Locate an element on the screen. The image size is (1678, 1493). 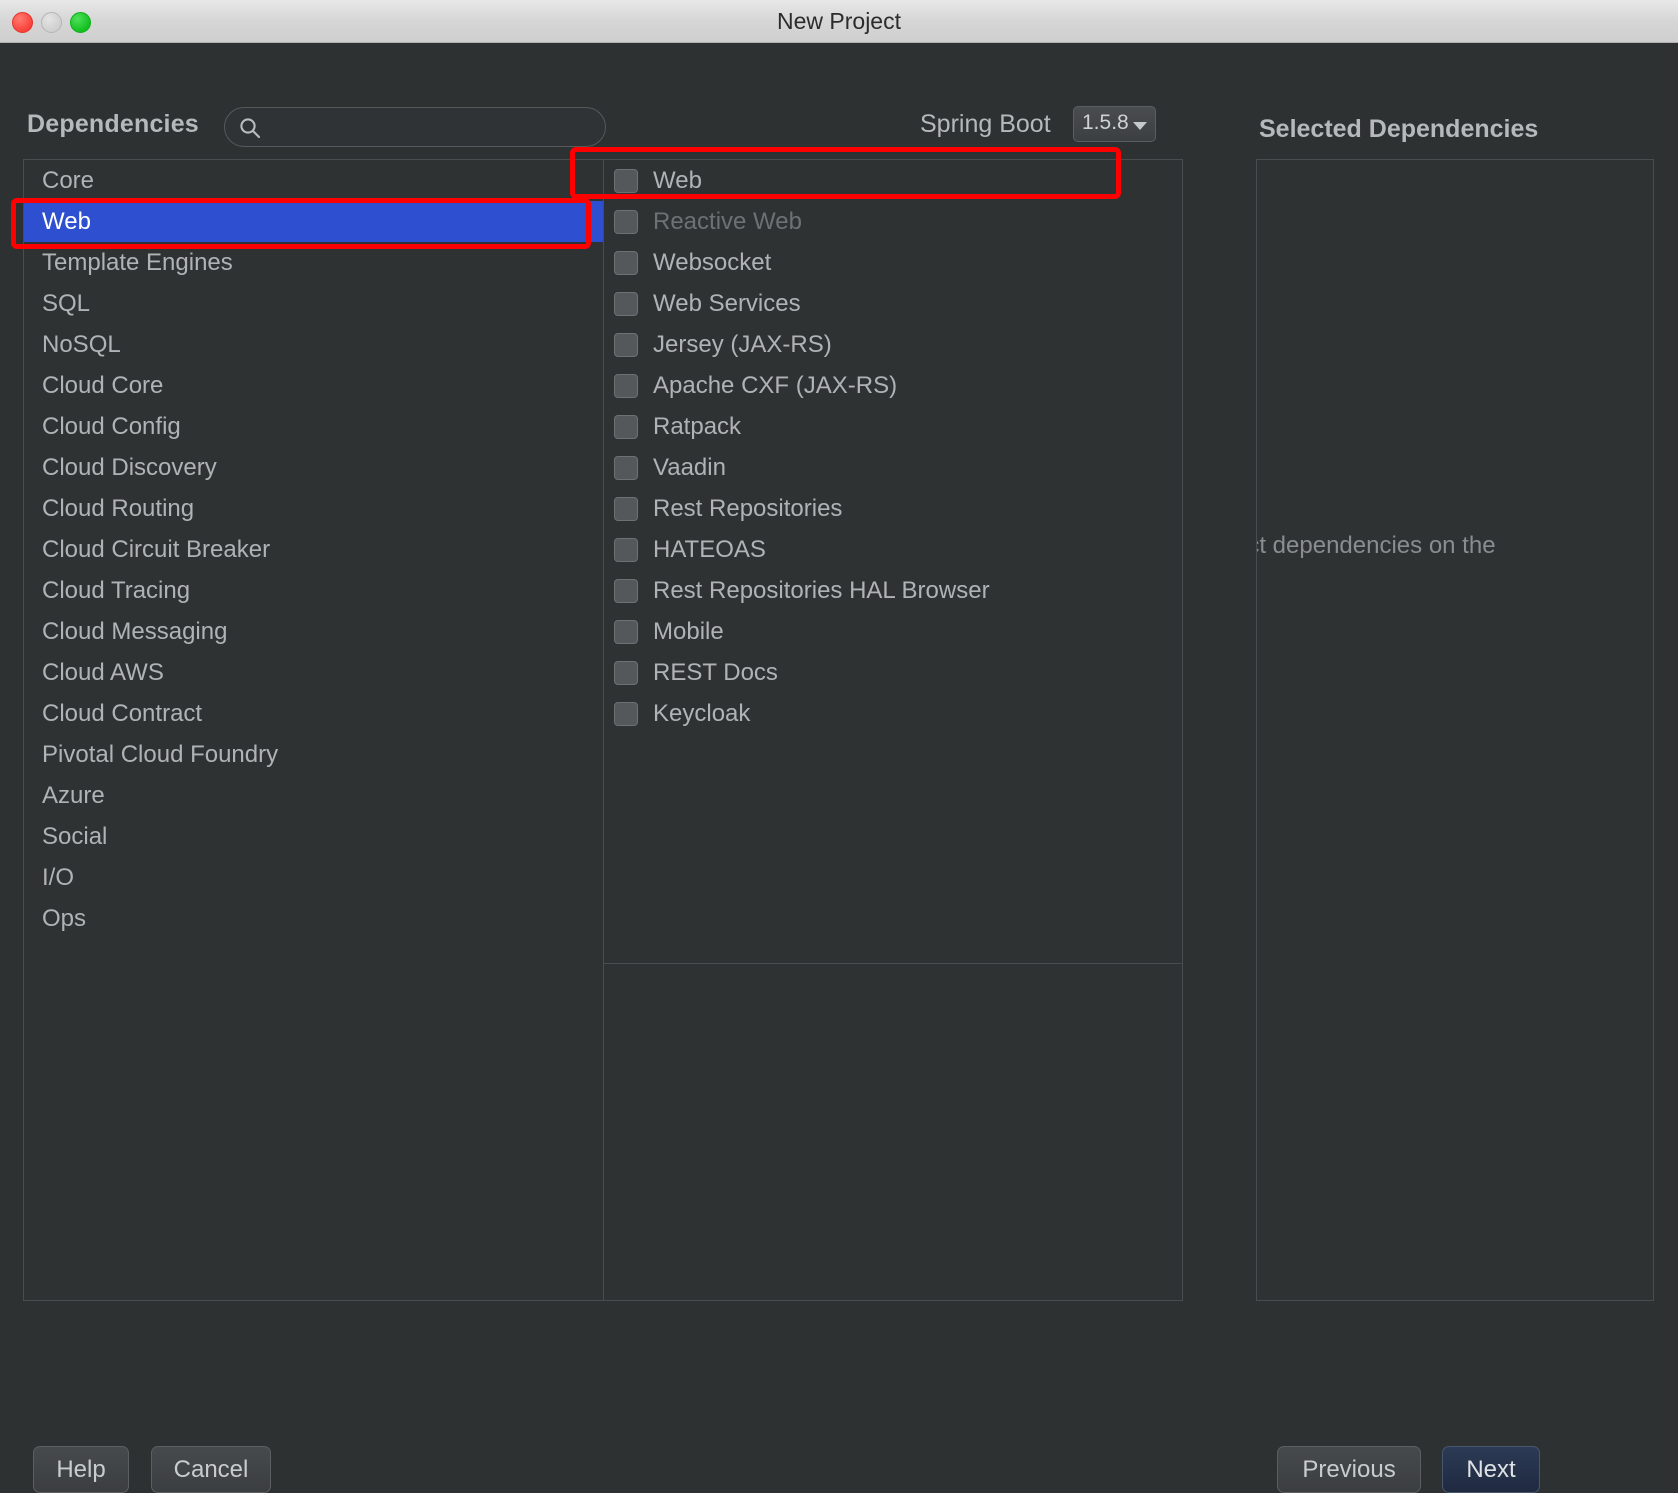
dependency-item-label: Keycloak is located at coordinates (702, 713).